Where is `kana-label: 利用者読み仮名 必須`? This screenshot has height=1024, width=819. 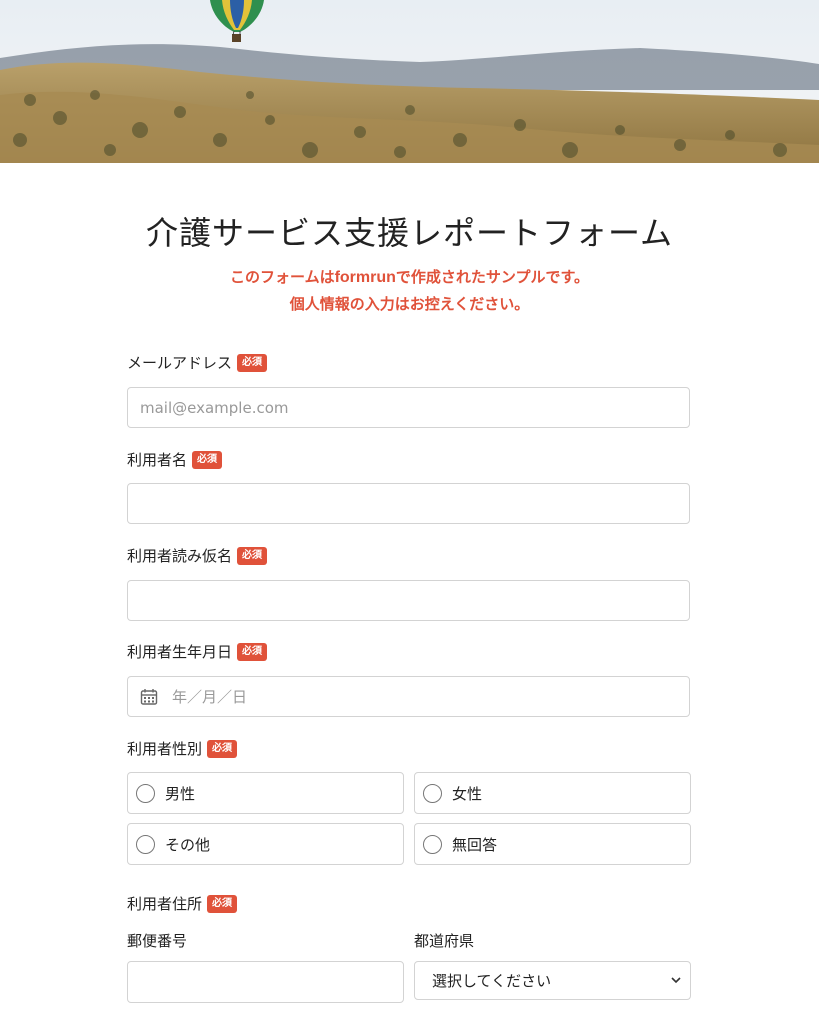
kana-label: 利用者読み仮名 必須 is located at coordinates (197, 555).